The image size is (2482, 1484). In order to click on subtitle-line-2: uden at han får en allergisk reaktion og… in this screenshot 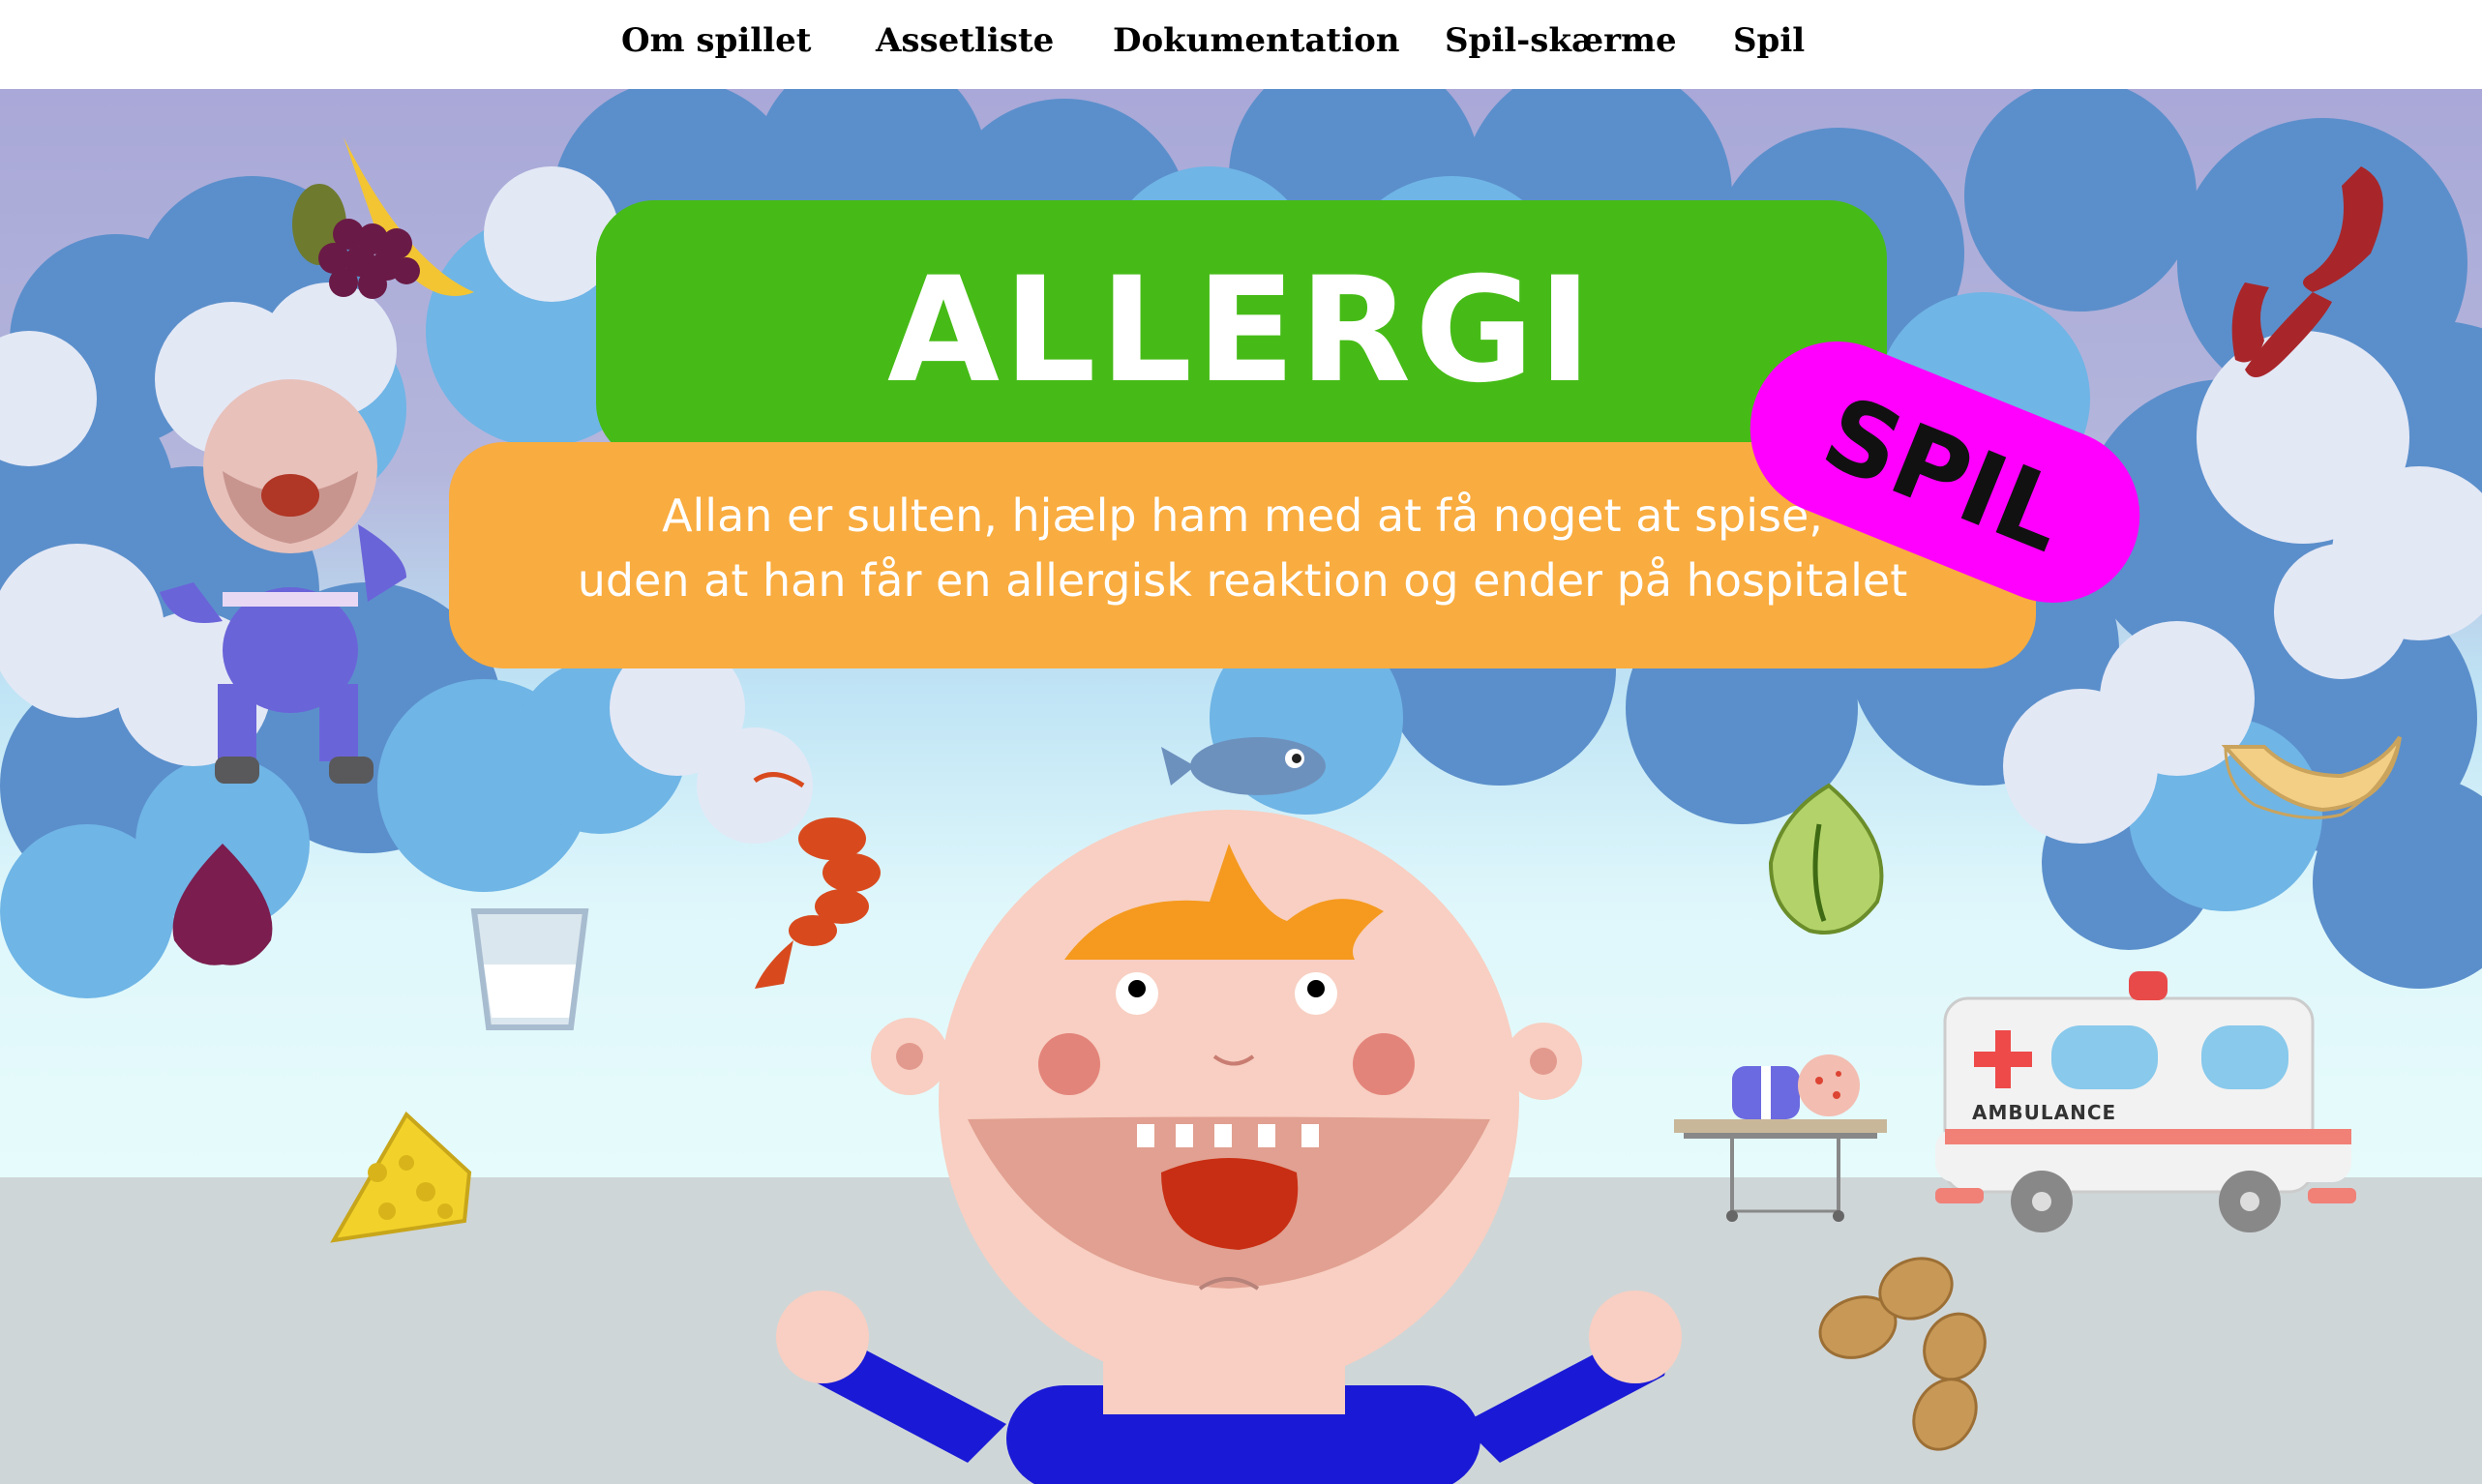, I will do `click(1242, 580)`.